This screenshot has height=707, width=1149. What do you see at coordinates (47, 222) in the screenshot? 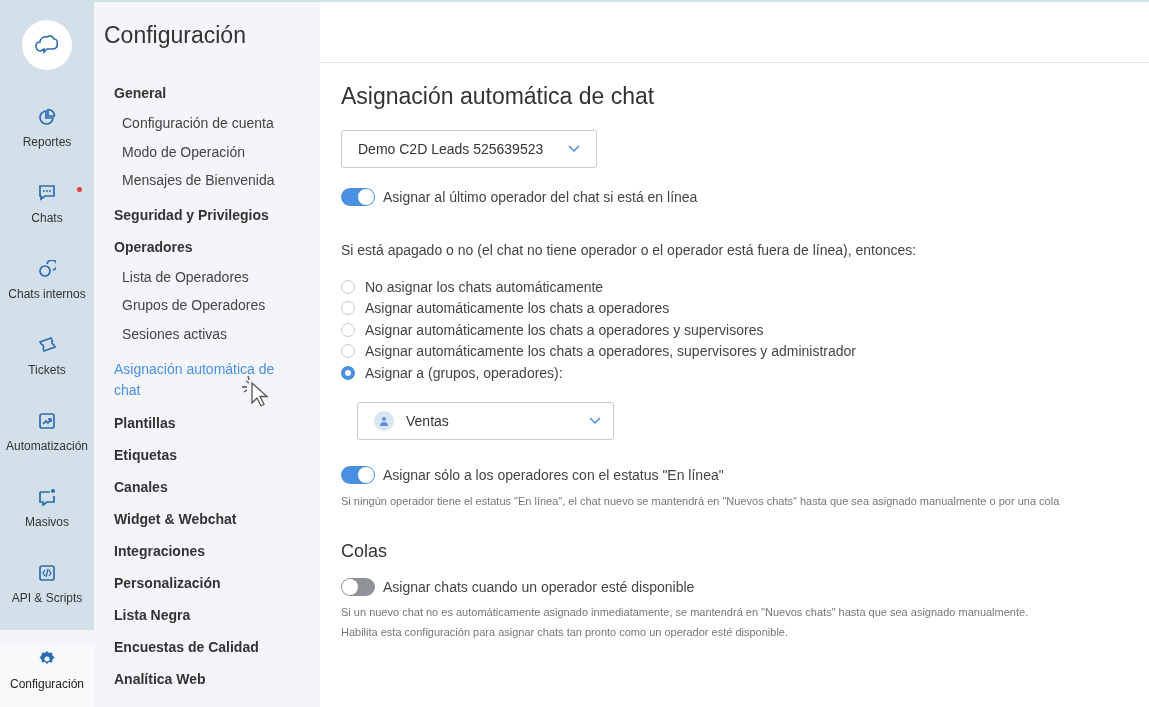
I see `rail-item: Chats` at bounding box center [47, 222].